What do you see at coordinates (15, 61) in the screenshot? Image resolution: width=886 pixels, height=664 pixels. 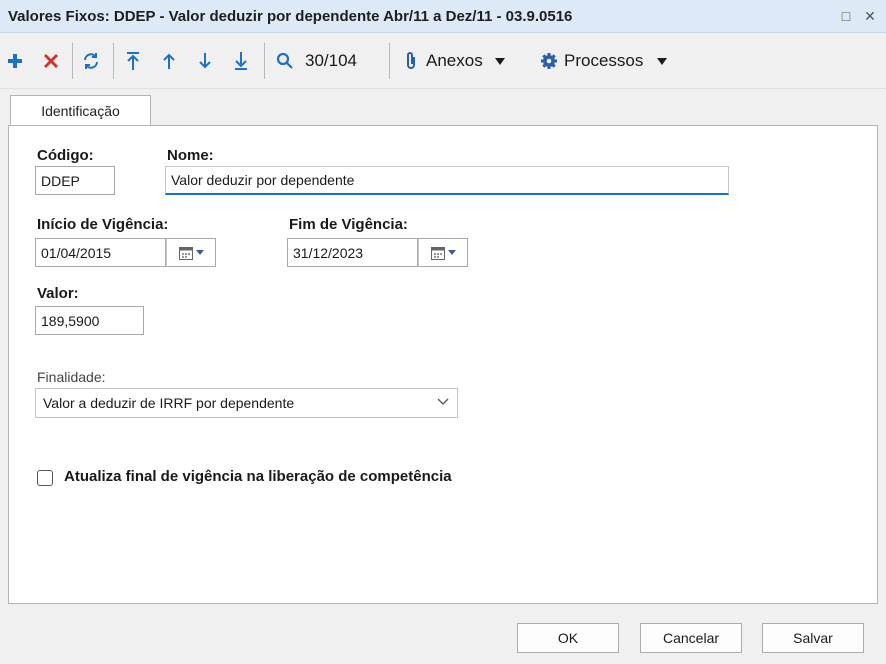 I see `add-icon` at bounding box center [15, 61].